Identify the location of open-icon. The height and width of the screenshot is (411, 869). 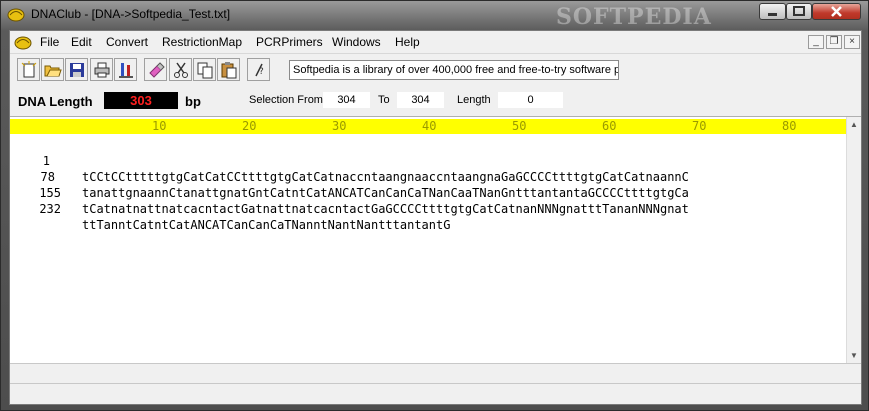
(53, 70).